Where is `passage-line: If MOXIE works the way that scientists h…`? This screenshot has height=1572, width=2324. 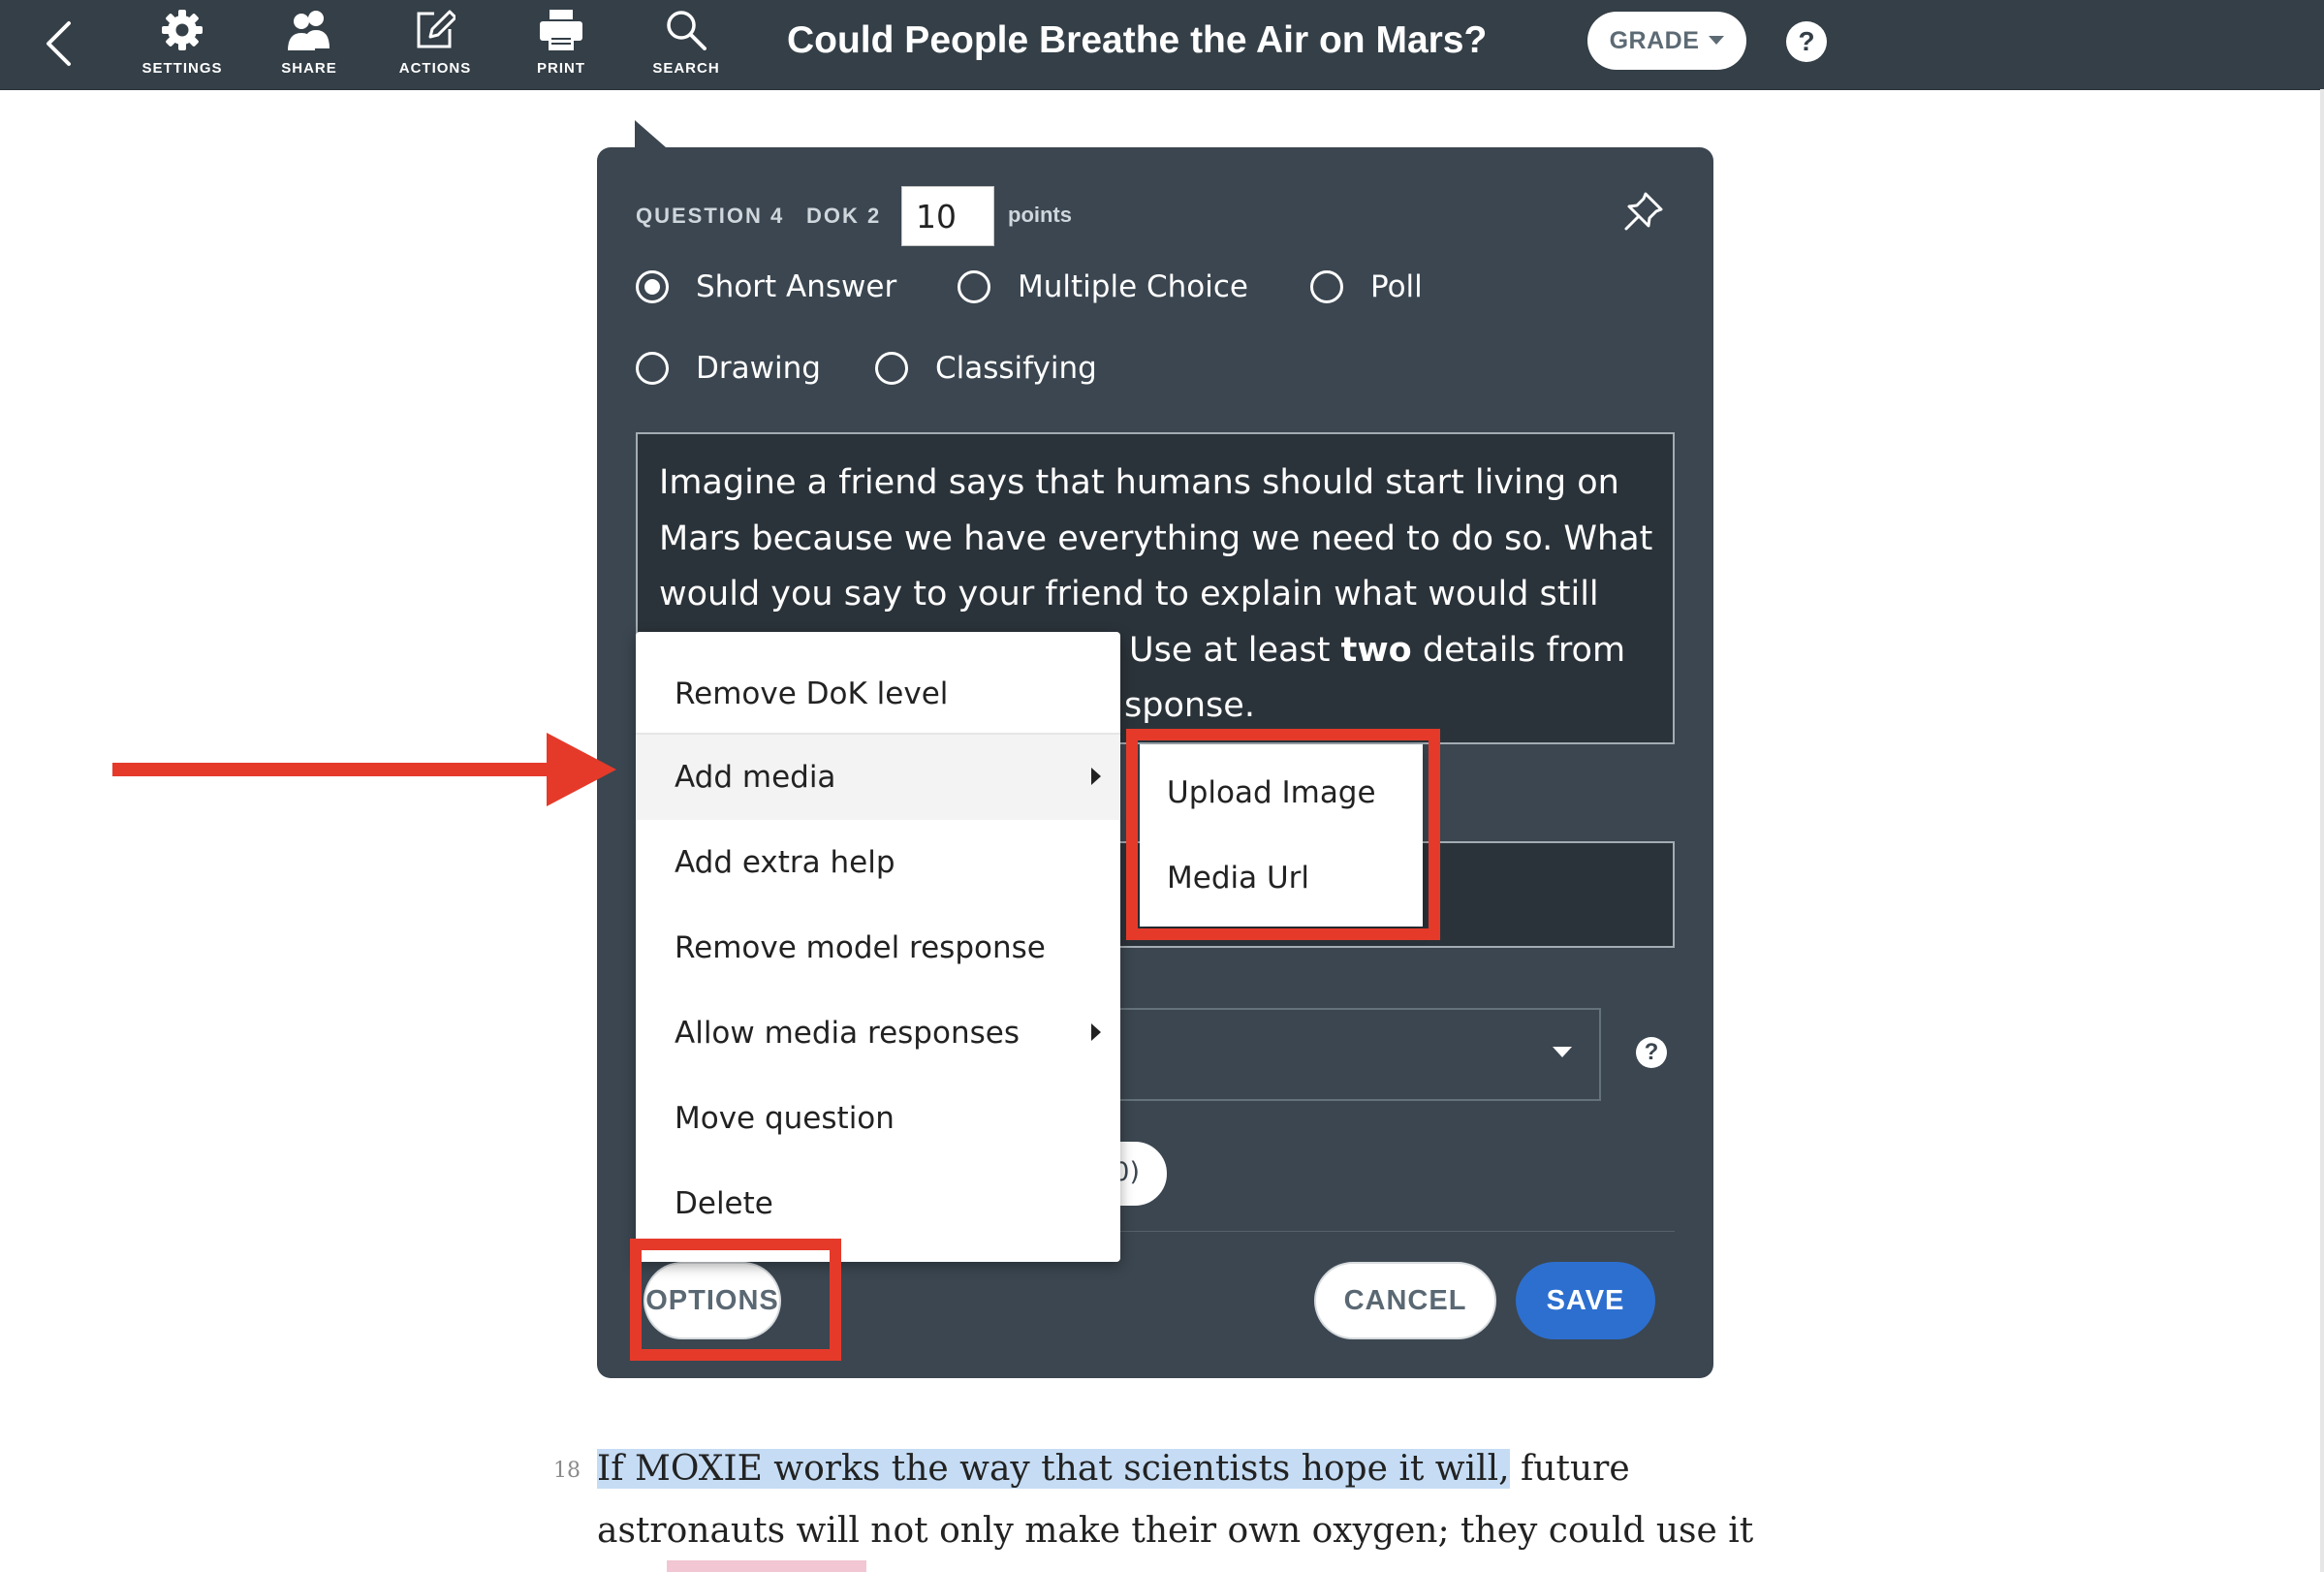
passage-line: If MOXIE works the way that scientists h… is located at coordinates (1159, 1469).